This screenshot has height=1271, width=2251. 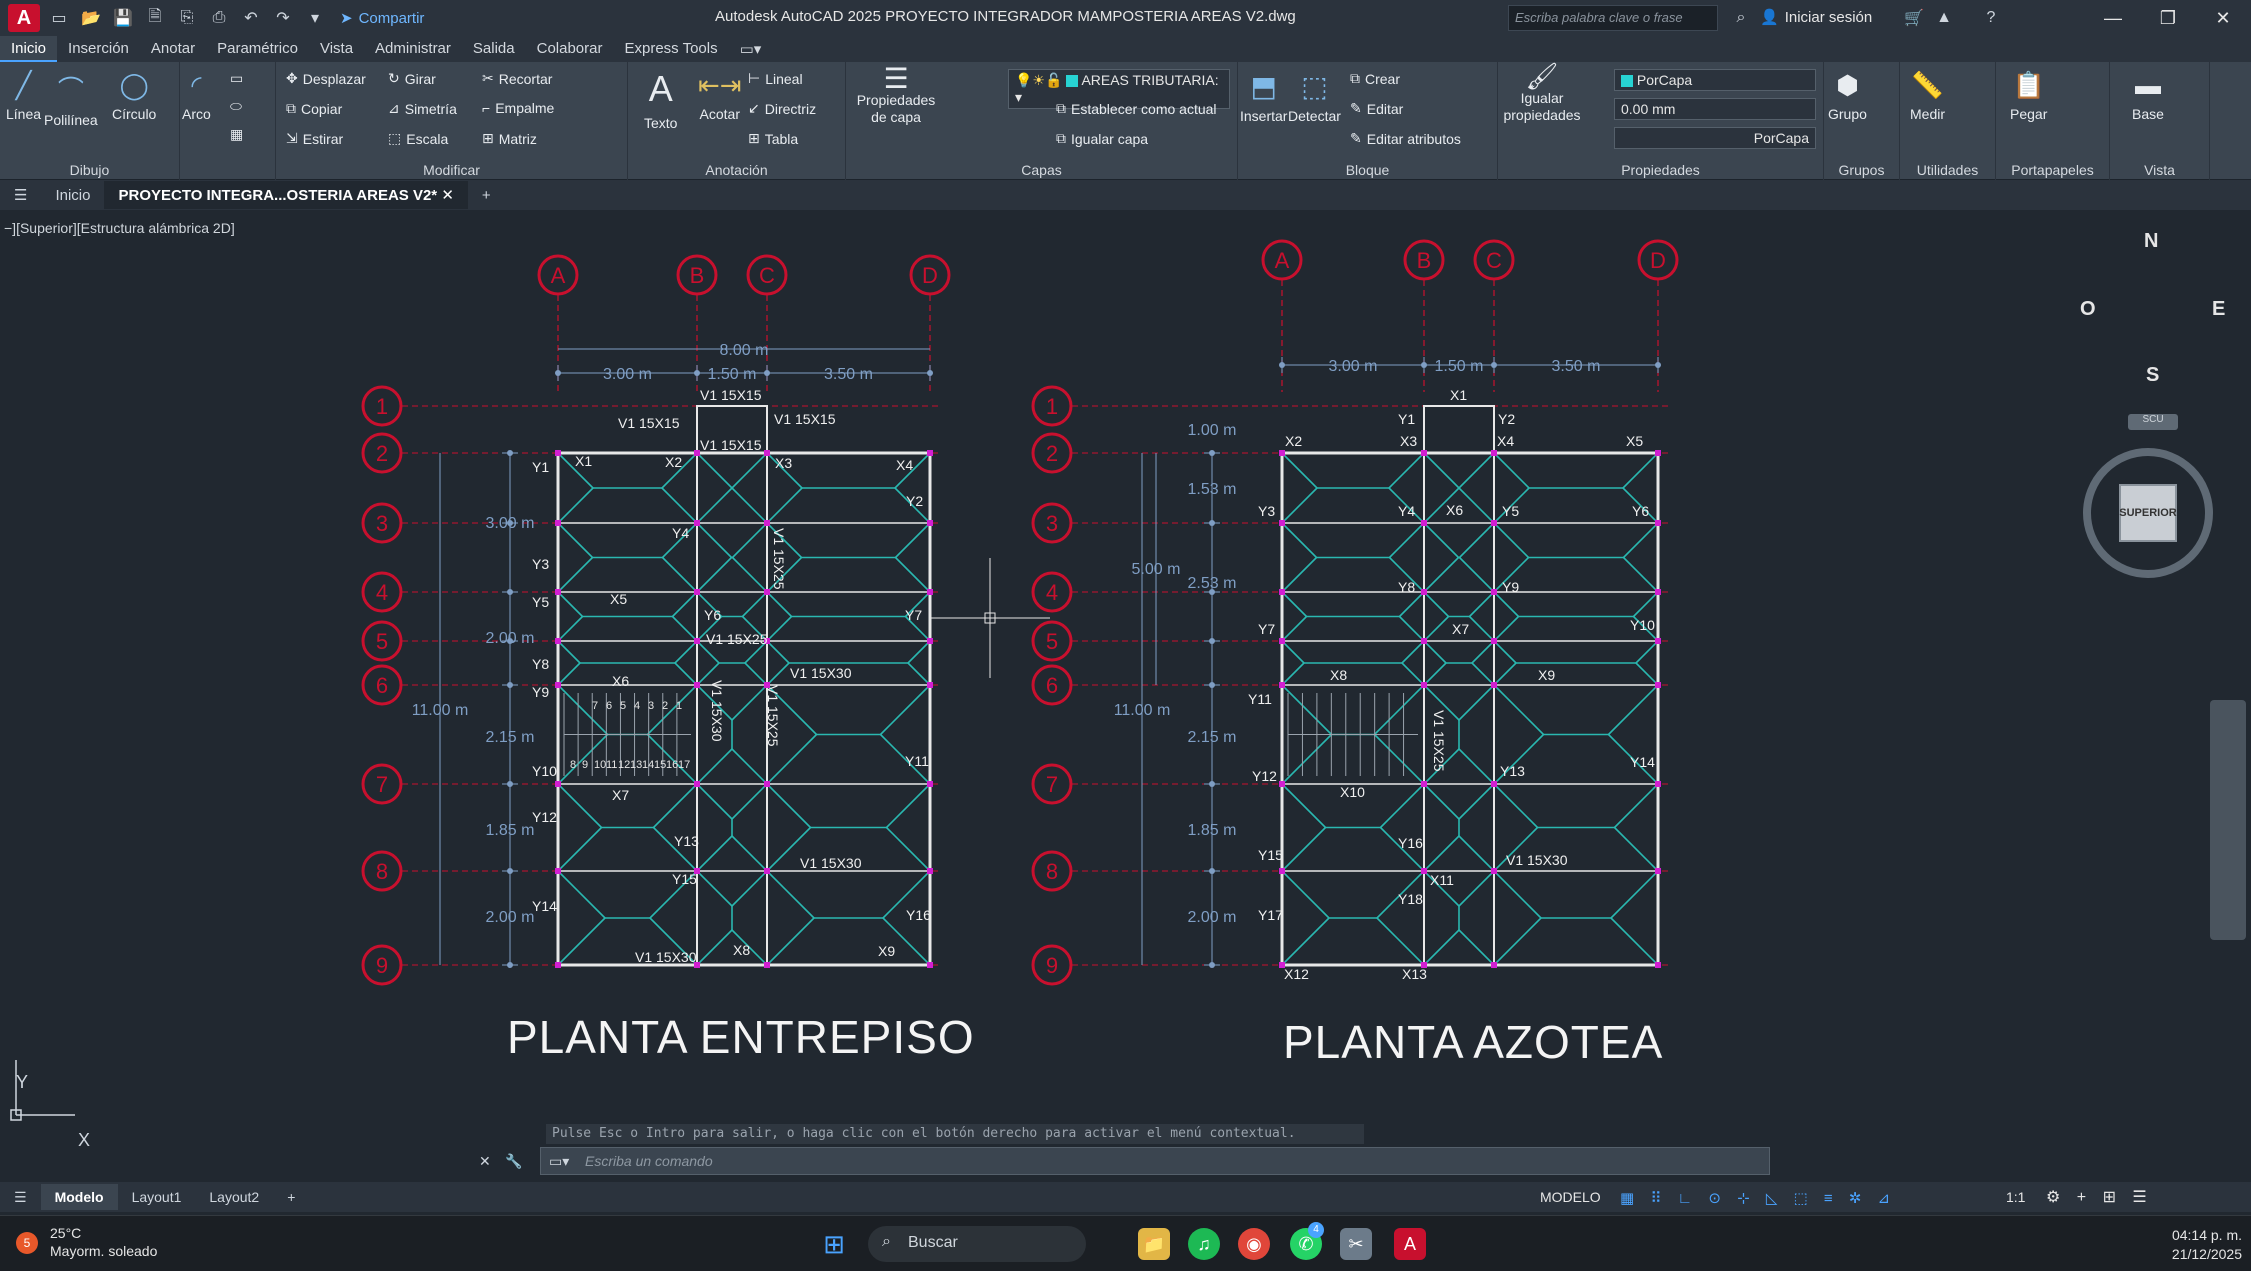 What do you see at coordinates (103, 1242) in the screenshot?
I see `weather-widget: 25°C Mayorm. soleado` at bounding box center [103, 1242].